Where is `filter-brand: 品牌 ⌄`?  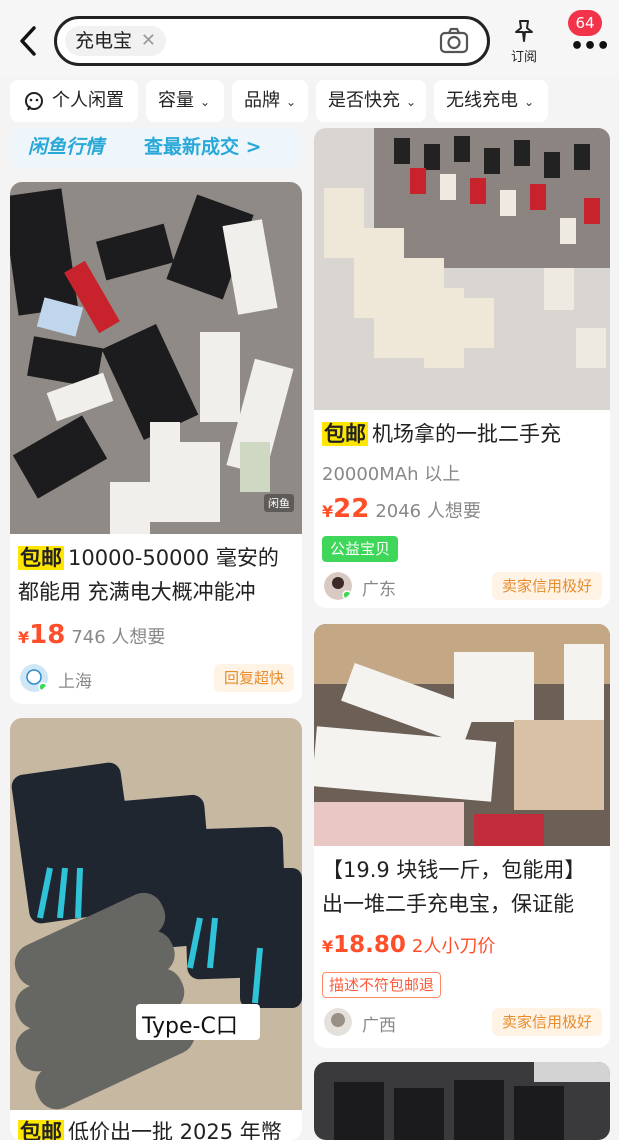 filter-brand: 品牌 ⌄ is located at coordinates (270, 101).